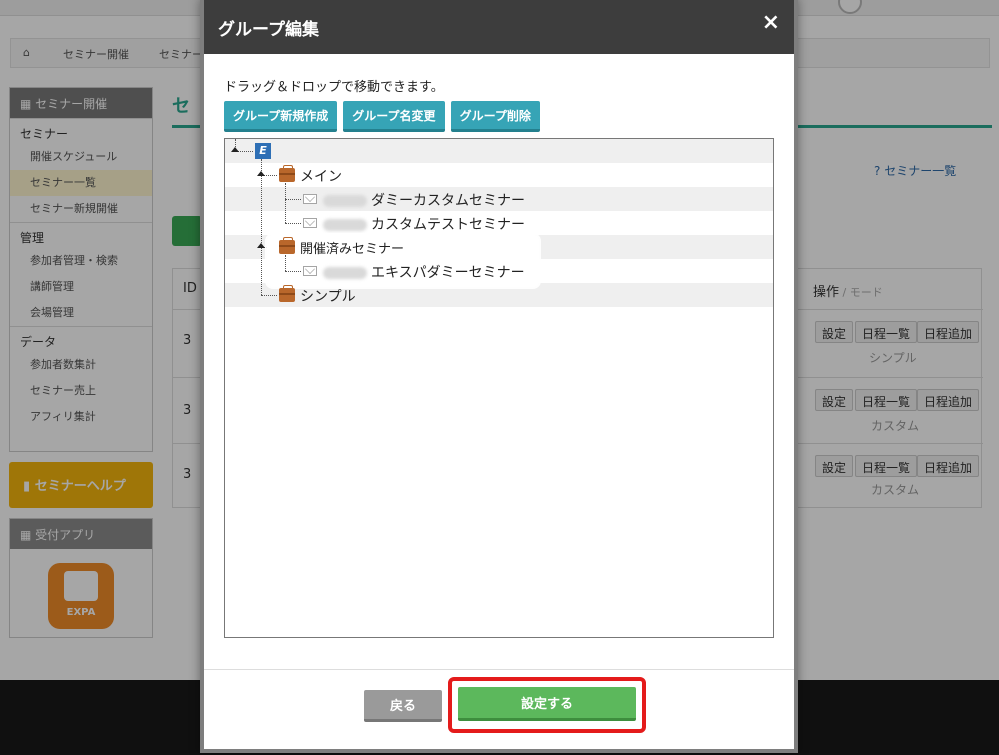 This screenshot has width=999, height=755. I want to click on tree-group-simple: シンプル, so click(328, 296).